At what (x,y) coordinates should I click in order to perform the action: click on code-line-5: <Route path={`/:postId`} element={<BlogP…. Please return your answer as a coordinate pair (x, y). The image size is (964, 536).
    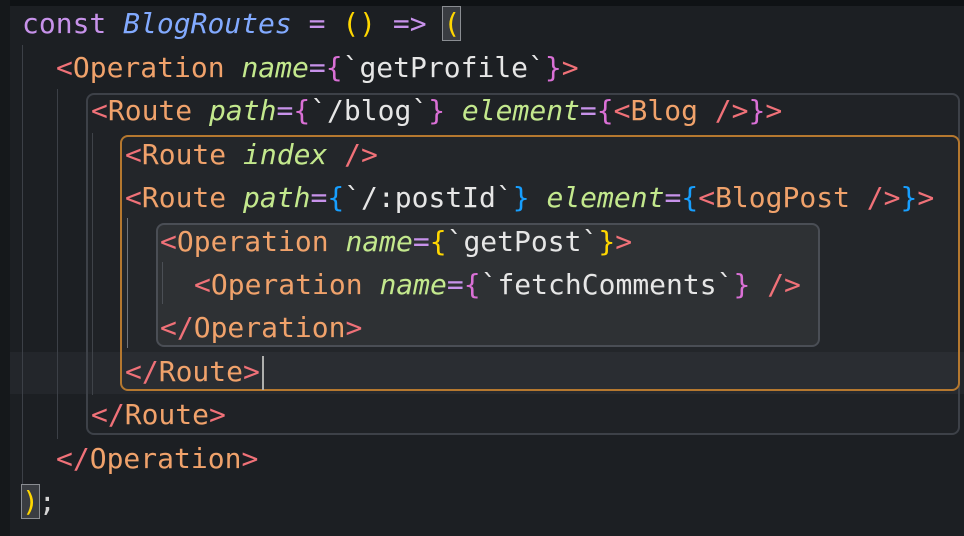
    Looking at the image, I should click on (529, 198).